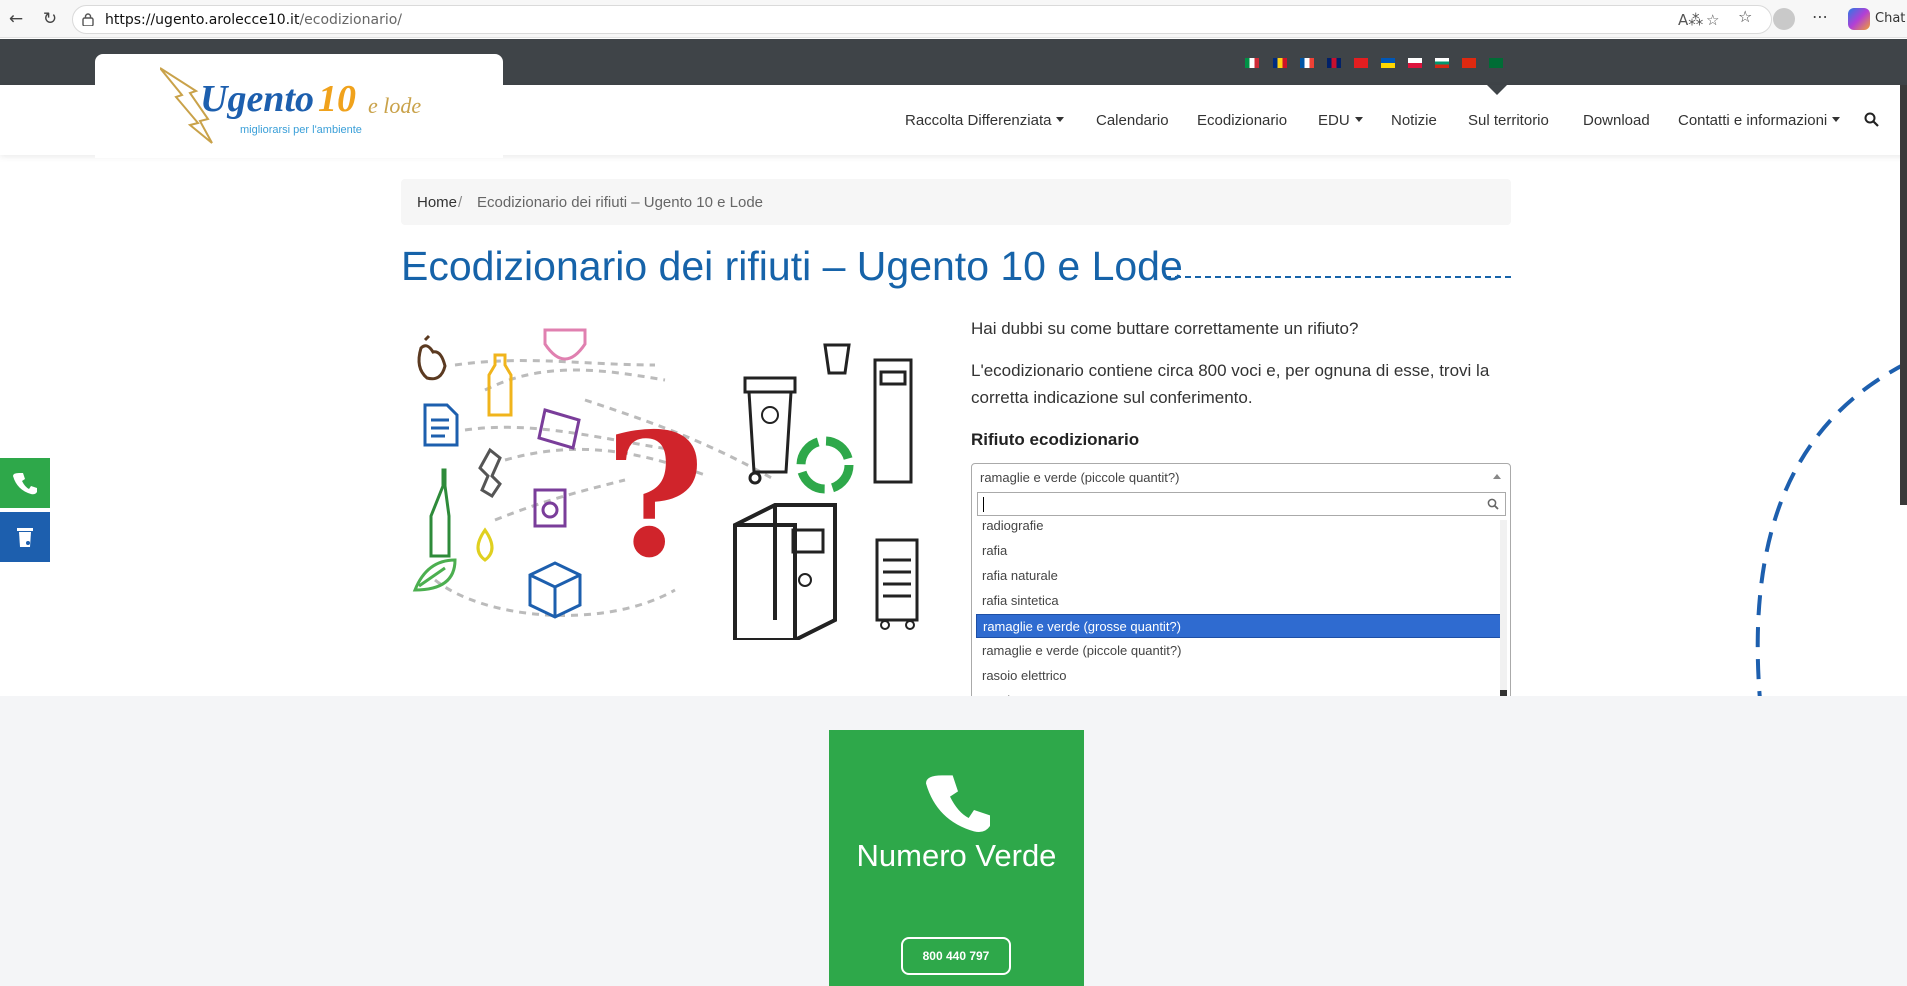 Image resolution: width=1907 pixels, height=986 pixels. I want to click on select-option: ramaglie e verde (piccole quantit?), so click(1241, 651).